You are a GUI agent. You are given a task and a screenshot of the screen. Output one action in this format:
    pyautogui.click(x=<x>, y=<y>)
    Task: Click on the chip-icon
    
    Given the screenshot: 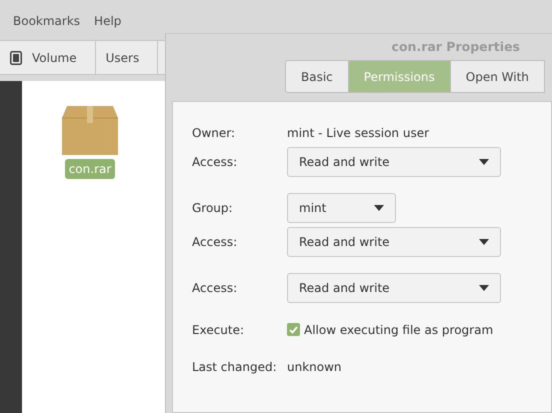 What is the action you would take?
    pyautogui.click(x=16, y=57)
    